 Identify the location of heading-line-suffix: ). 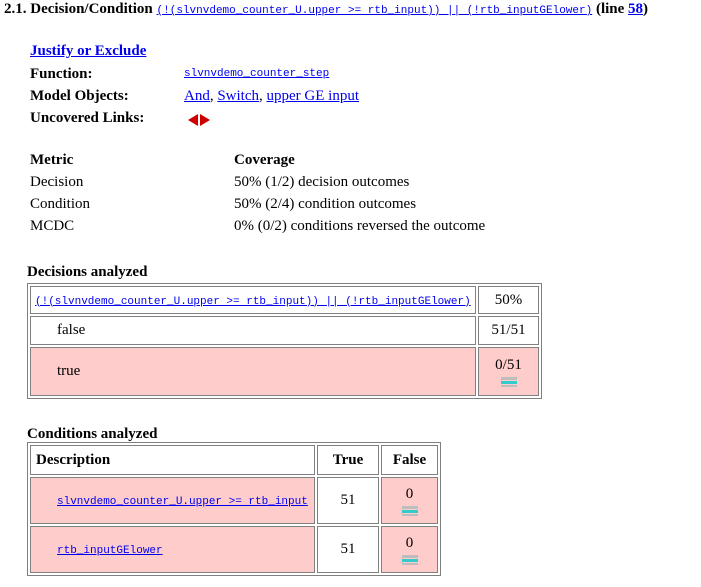
(646, 9).